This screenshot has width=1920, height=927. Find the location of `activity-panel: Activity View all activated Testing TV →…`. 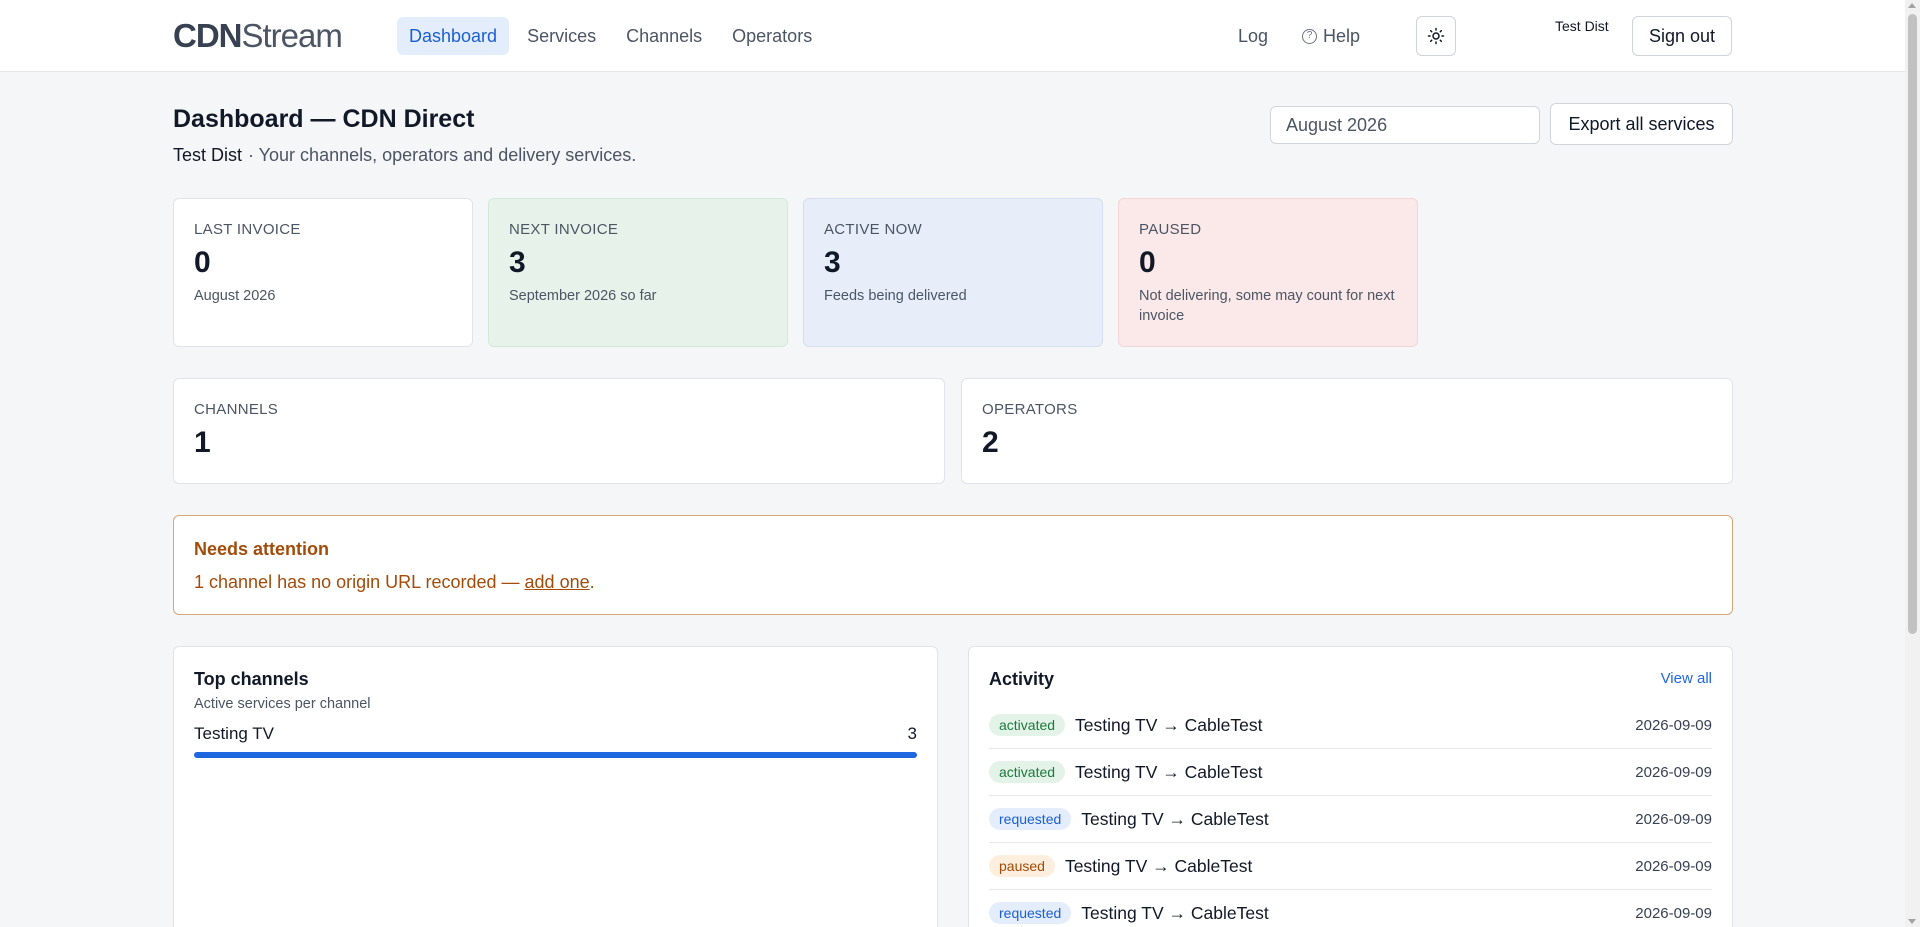

activity-panel: Activity View all activated Testing TV →… is located at coordinates (1350, 786).